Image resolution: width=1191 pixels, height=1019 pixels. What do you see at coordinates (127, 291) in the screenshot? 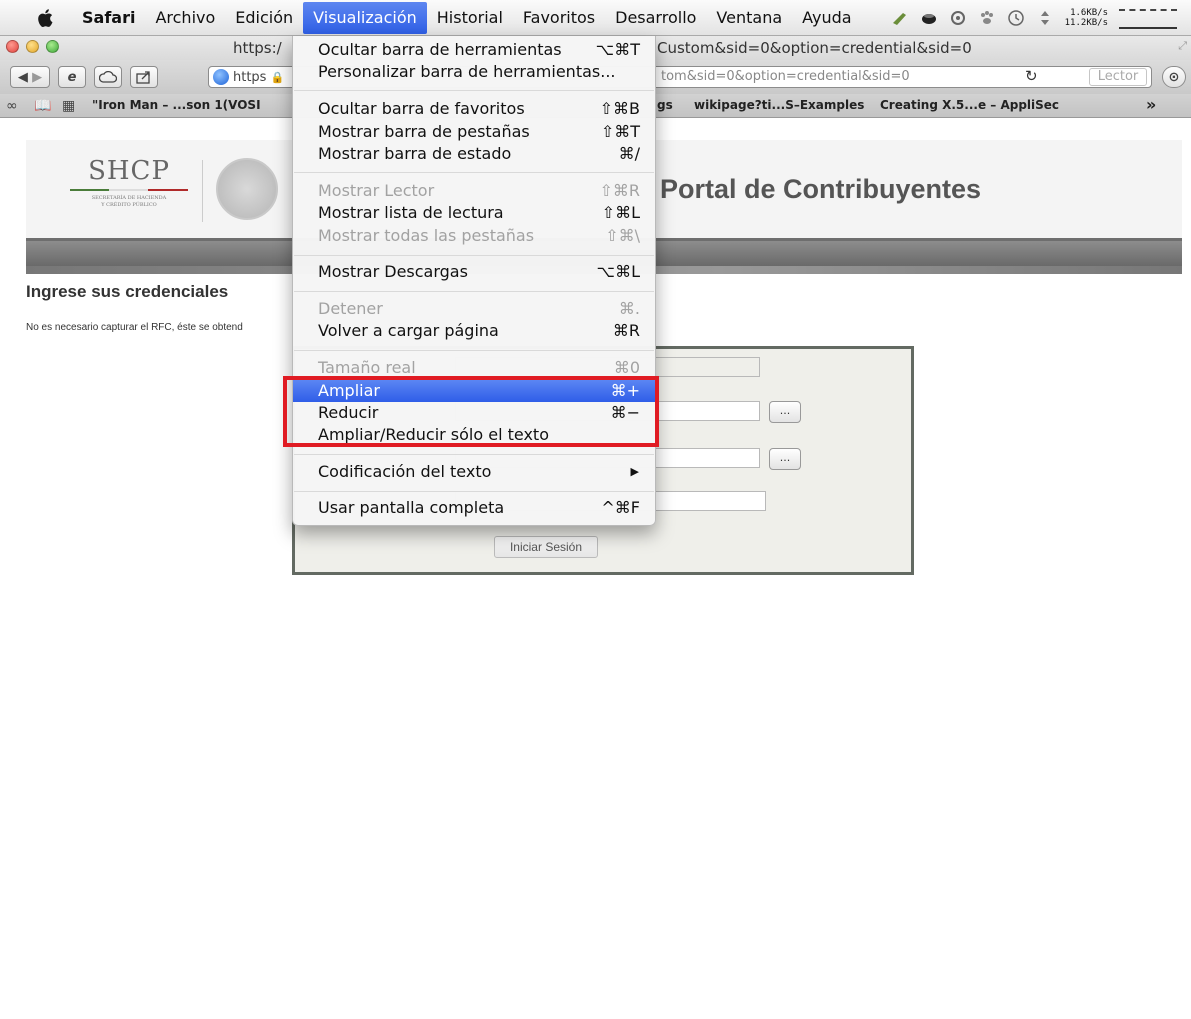
I see `page-heading: Ingrese sus credenciales` at bounding box center [127, 291].